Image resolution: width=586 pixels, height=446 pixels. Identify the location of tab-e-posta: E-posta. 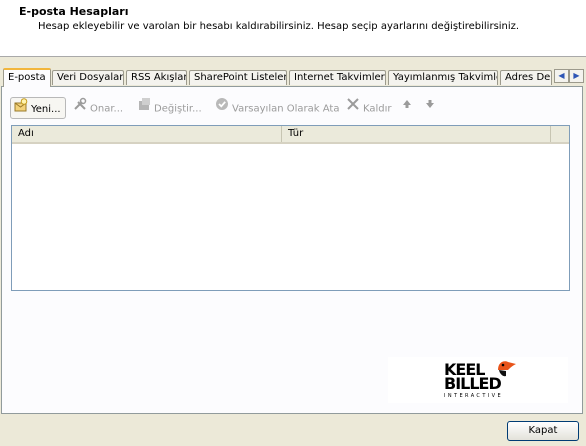
(27, 77).